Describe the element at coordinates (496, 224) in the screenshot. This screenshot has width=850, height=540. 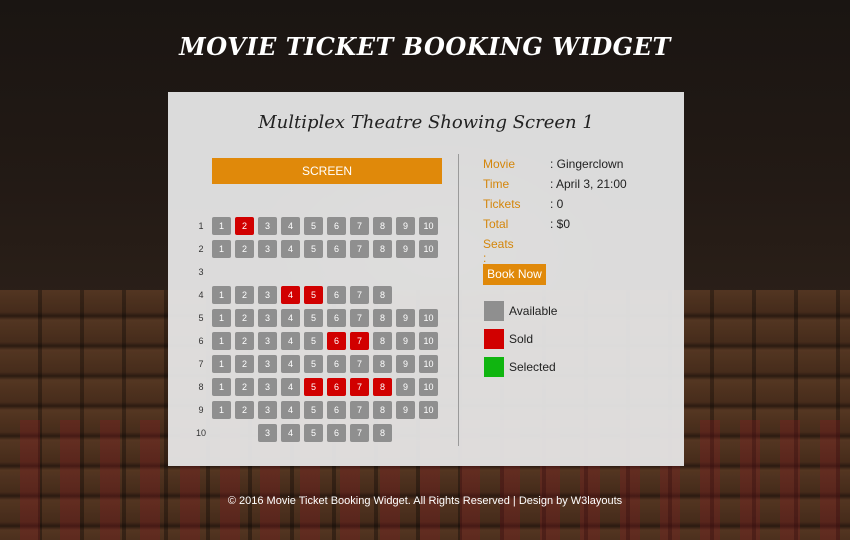
I see `total-label: Total` at that location.